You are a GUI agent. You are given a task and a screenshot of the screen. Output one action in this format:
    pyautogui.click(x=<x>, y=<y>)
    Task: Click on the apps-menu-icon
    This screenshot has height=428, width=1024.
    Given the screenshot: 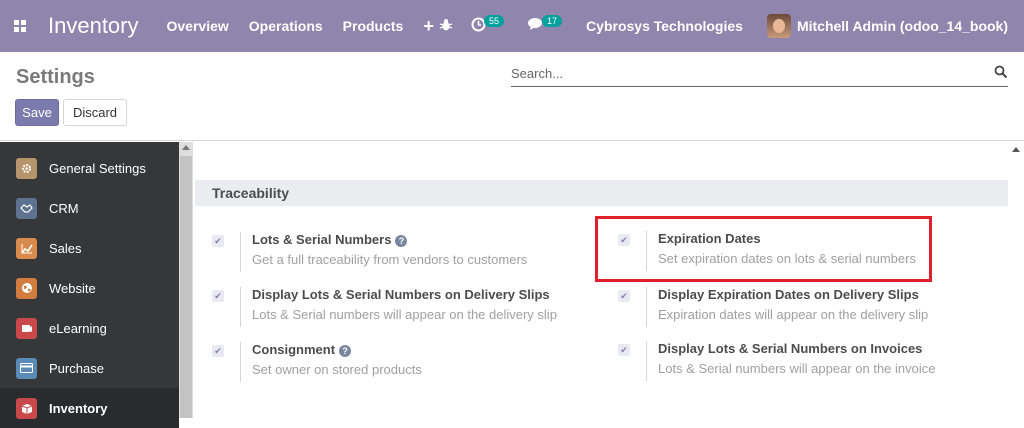 What is the action you would take?
    pyautogui.click(x=20, y=26)
    